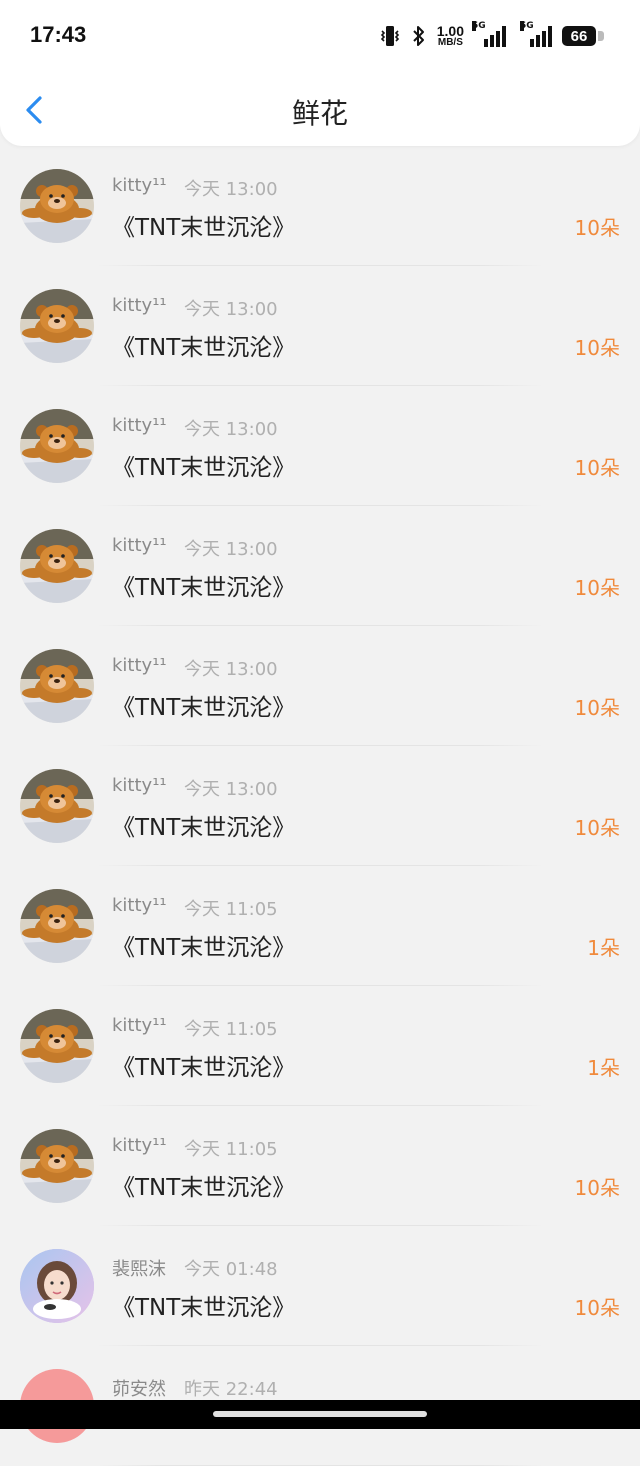 This screenshot has width=640, height=1466. I want to click on list-item-7: kitty¹¹ 今天 11:05 《TNT末世沉沦》 1朵, so click(320, 926).